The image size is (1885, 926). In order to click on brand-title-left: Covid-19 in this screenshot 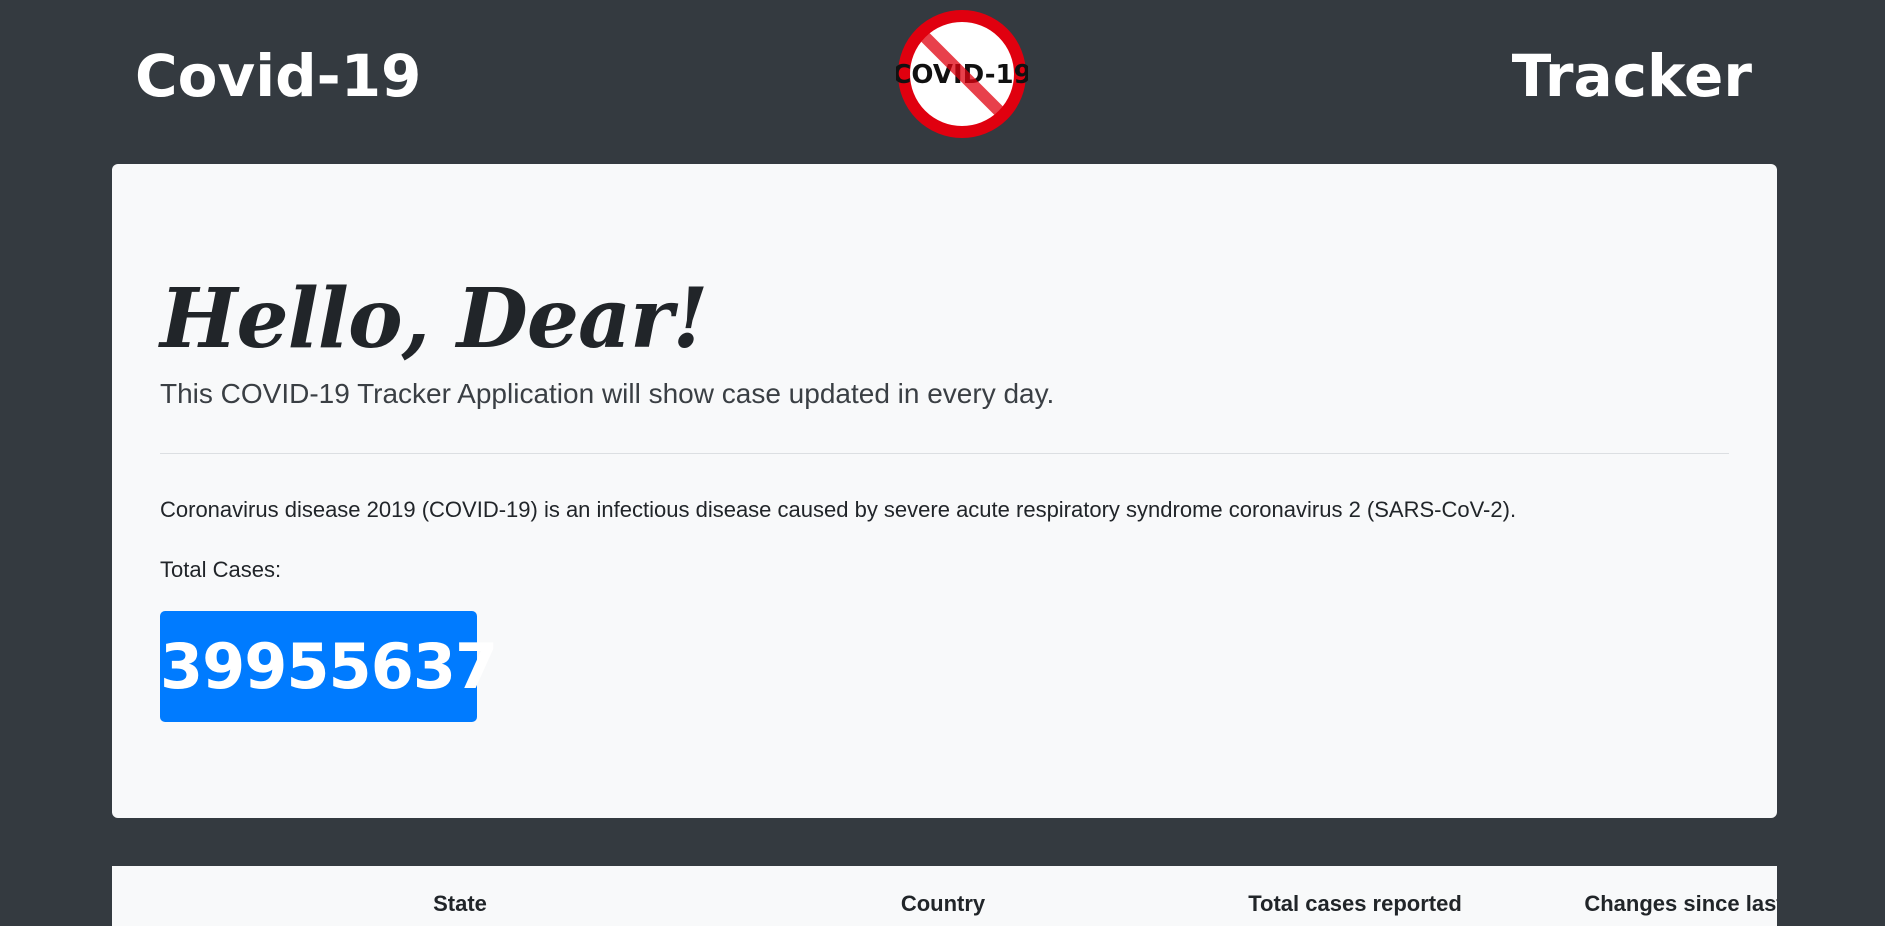, I will do `click(278, 76)`.